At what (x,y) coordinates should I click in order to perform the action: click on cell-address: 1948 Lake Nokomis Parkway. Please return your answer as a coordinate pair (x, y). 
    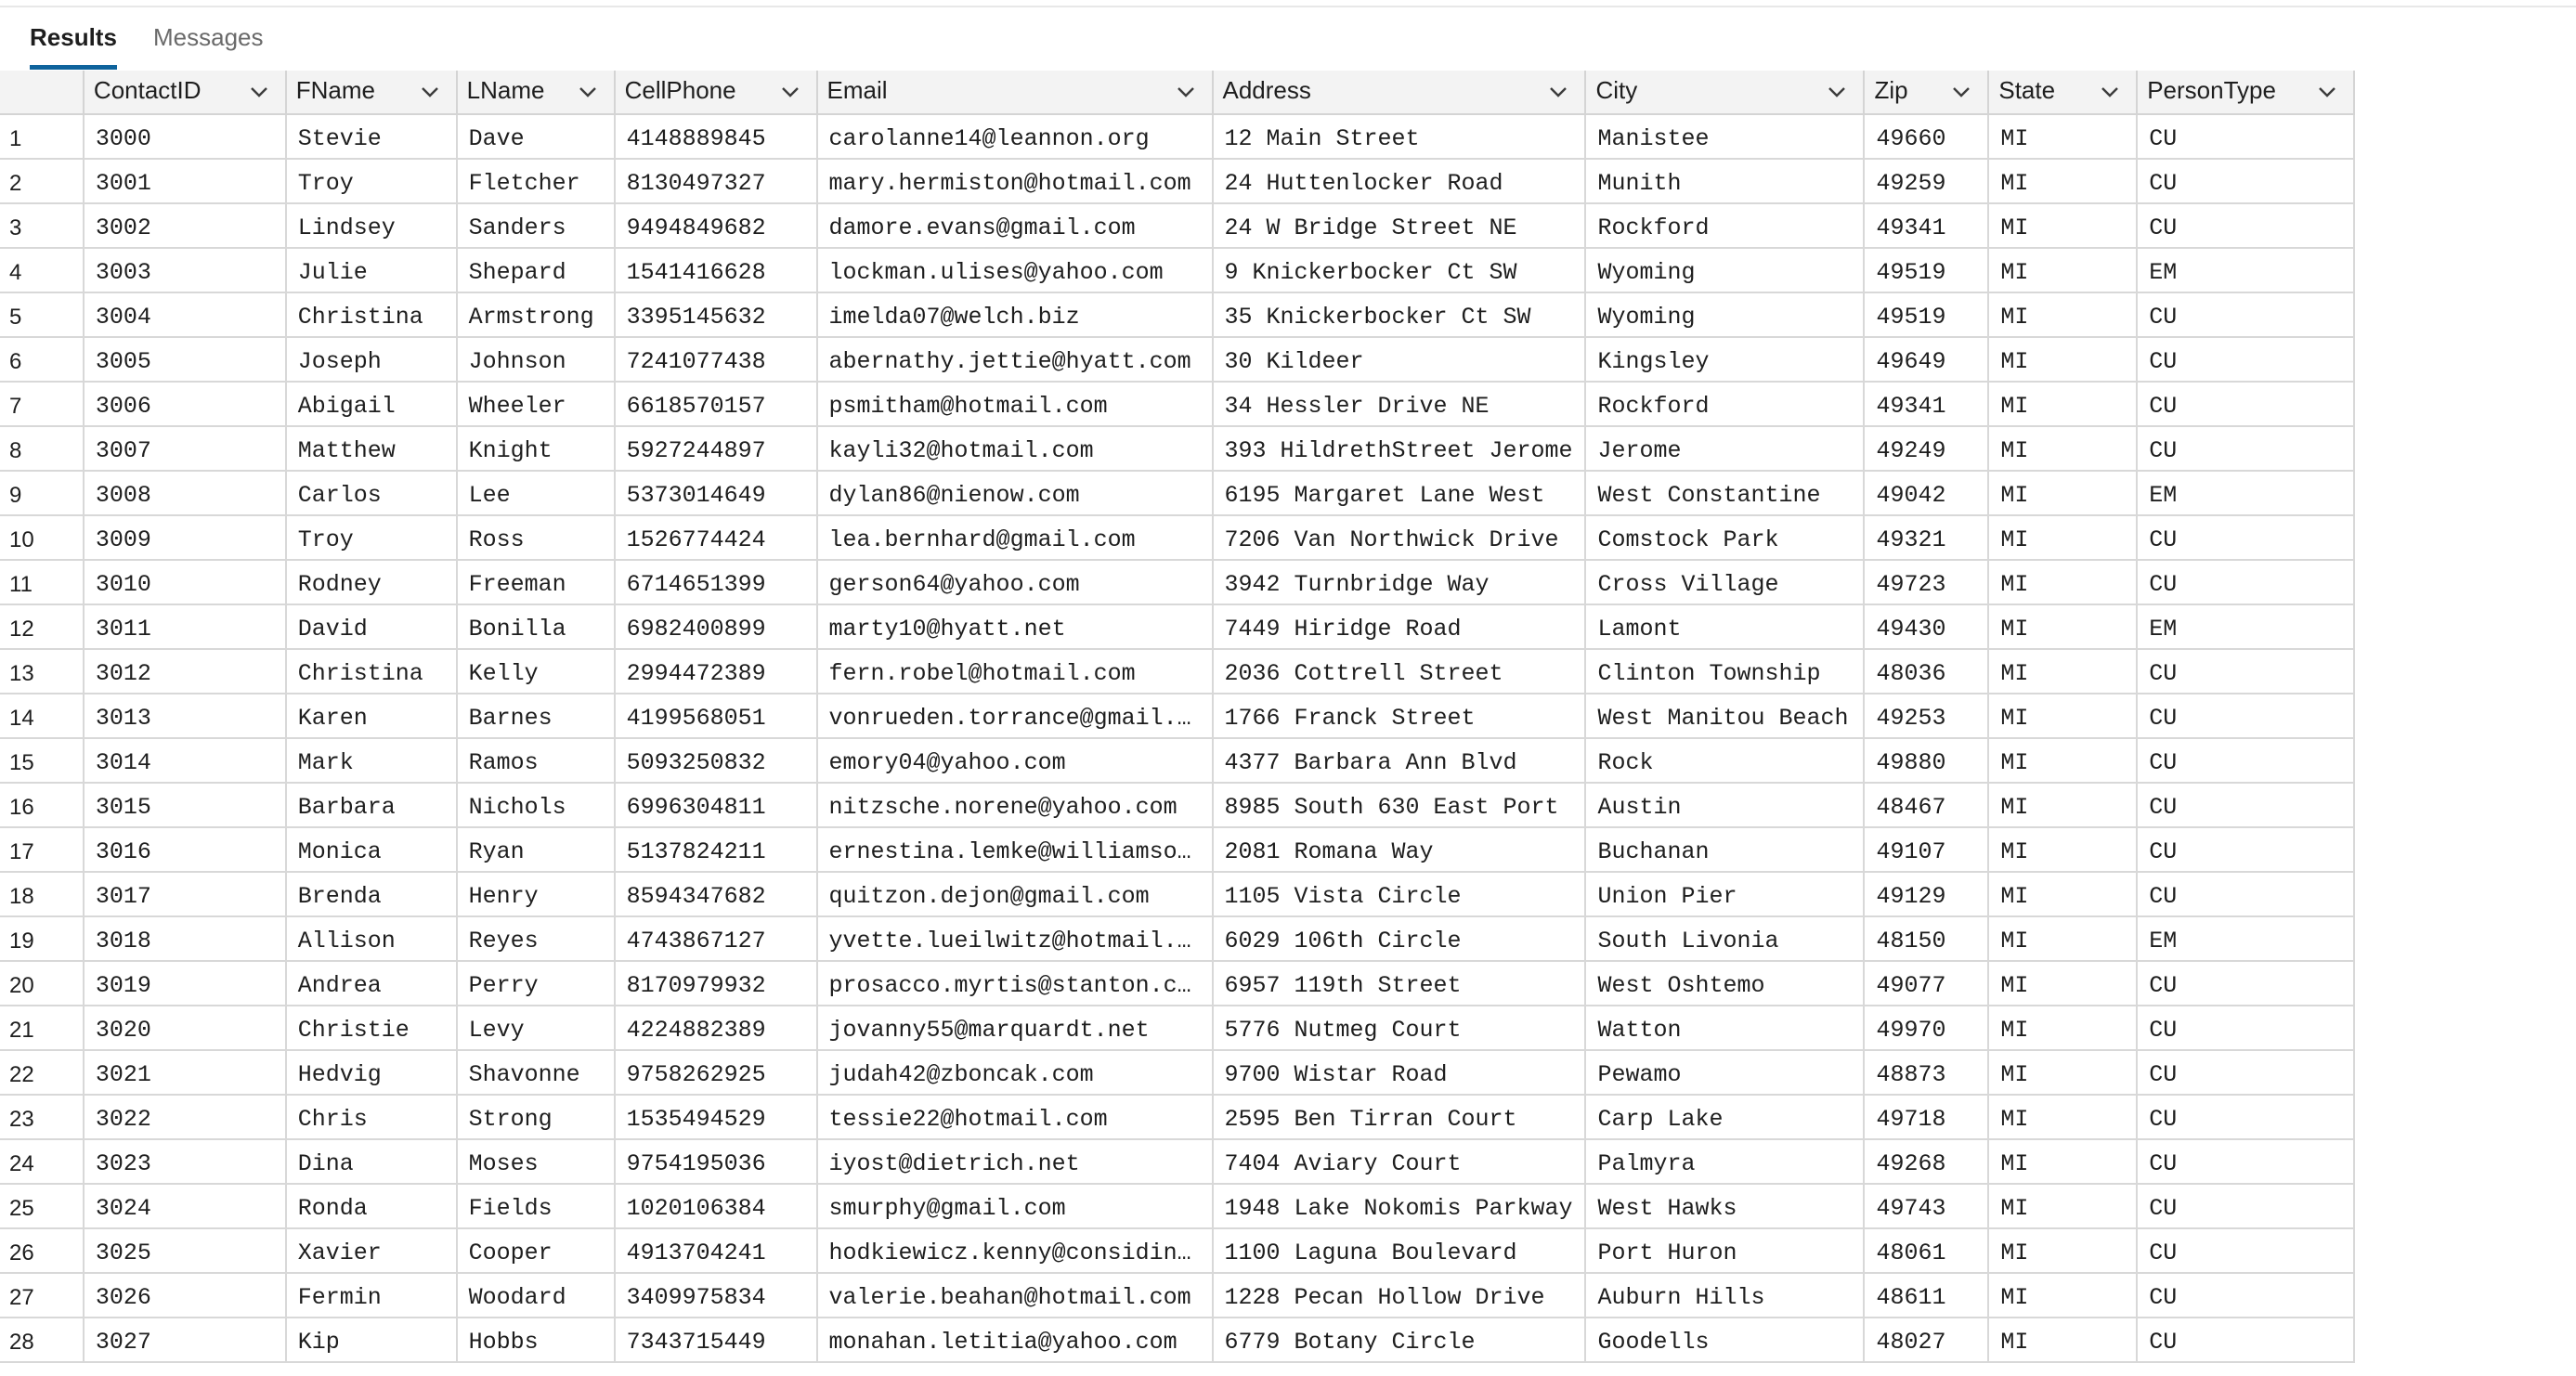
    Looking at the image, I should click on (1400, 1206).